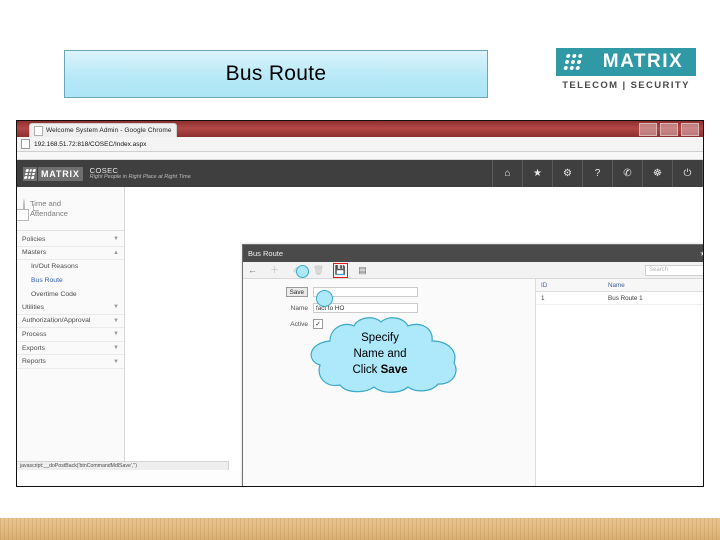 This screenshot has height=540, width=720. Describe the element at coordinates (90, 144) in the screenshot. I see `url-text: 192.168.51.72:818/COSEC/Index.aspx` at that location.